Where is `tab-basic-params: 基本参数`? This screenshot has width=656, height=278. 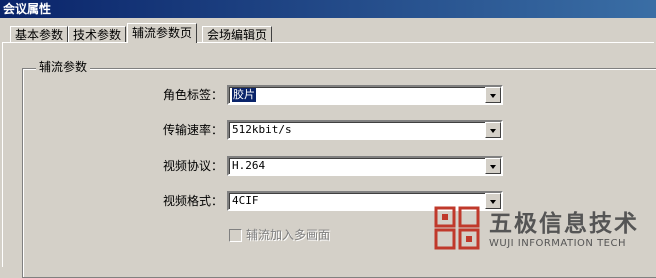
tab-basic-params: 基本参数 is located at coordinates (39, 34).